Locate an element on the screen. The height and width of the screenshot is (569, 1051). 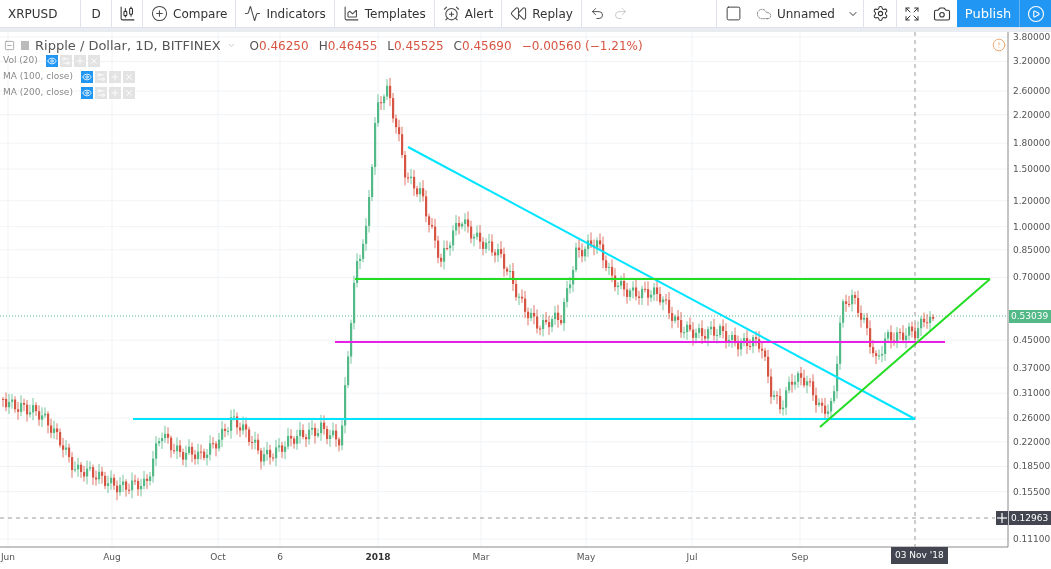
price-label: 1.50000 is located at coordinates (1032, 169).